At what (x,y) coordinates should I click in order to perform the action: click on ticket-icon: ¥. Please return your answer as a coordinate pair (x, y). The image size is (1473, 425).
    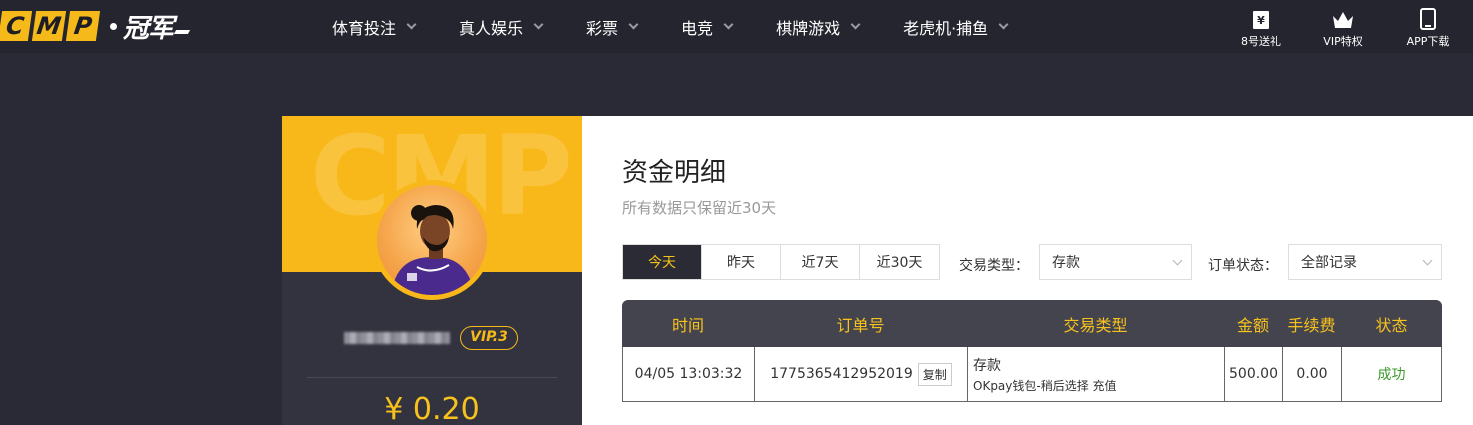
    Looking at the image, I should click on (1261, 15).